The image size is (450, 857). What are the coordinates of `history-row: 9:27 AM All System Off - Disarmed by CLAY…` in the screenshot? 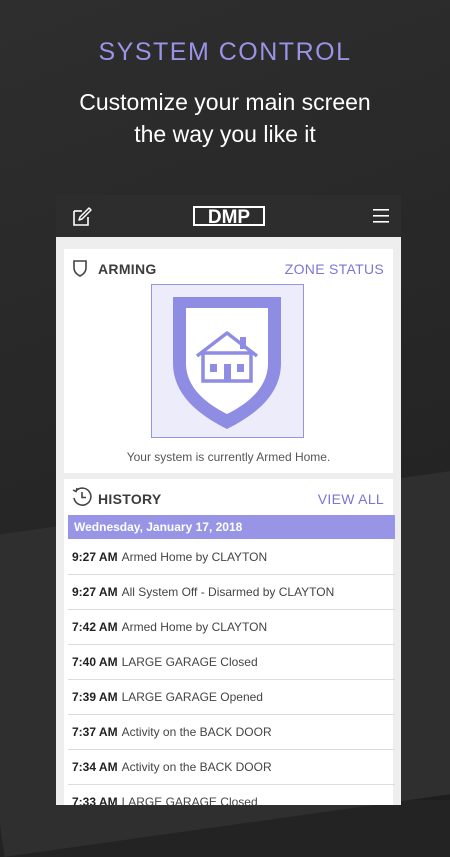 It's located at (231, 592).